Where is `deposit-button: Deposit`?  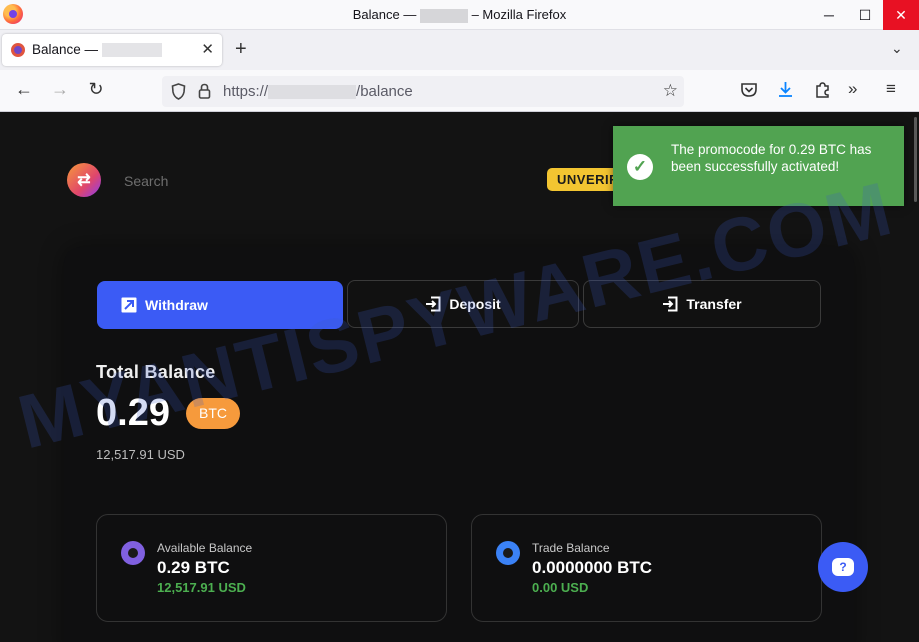
deposit-button: Deposit is located at coordinates (463, 304).